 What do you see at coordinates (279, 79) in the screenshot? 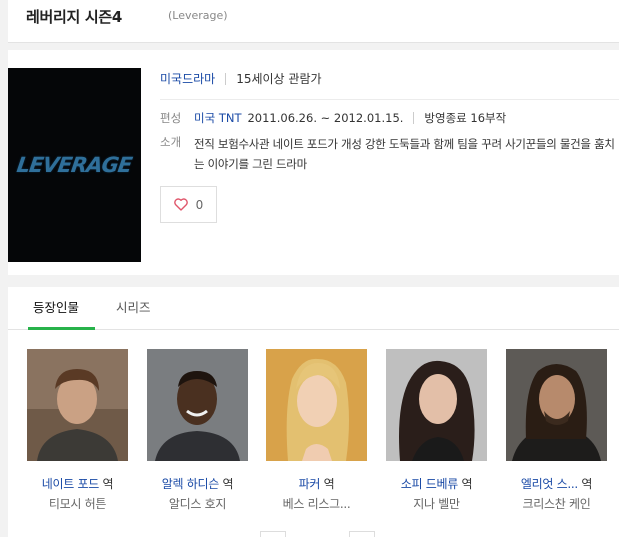
I see `rating-text: 15세이상 관람가` at bounding box center [279, 79].